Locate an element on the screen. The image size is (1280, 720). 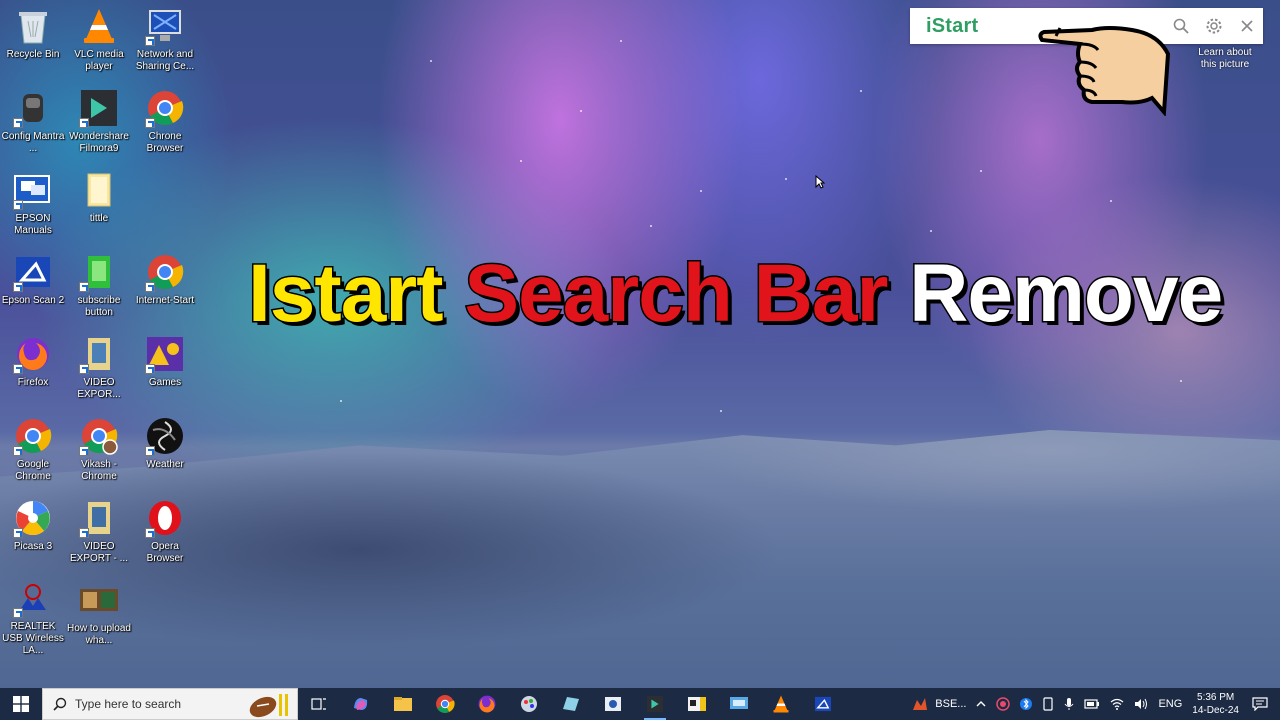
battery-icon is located at coordinates (1092, 704).